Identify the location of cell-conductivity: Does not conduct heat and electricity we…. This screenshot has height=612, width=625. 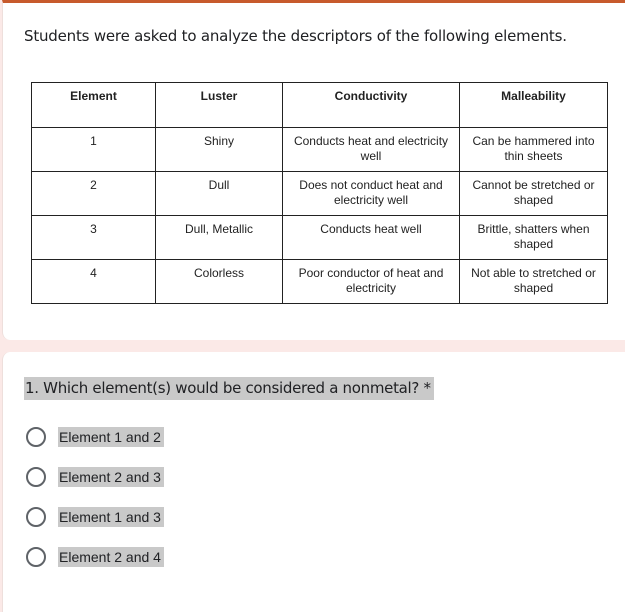
(371, 193).